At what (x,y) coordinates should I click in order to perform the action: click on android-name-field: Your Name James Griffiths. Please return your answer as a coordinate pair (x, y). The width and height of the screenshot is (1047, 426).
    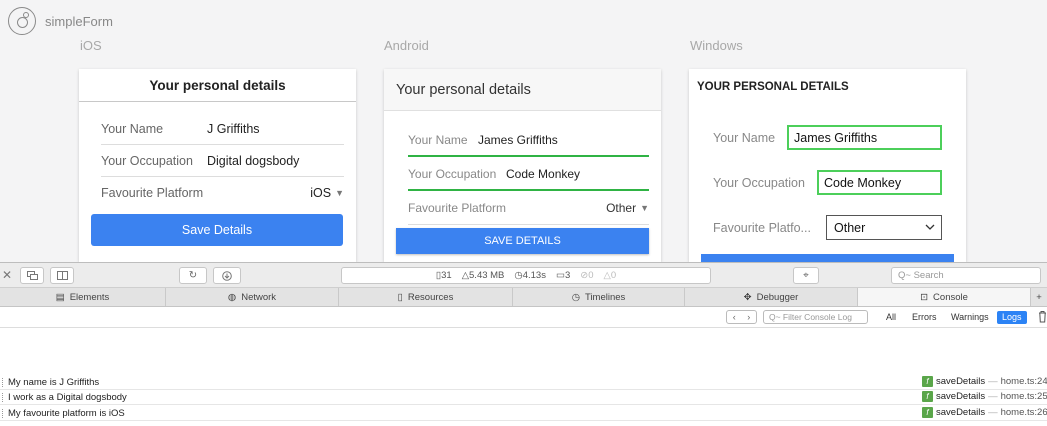
    Looking at the image, I should click on (528, 140).